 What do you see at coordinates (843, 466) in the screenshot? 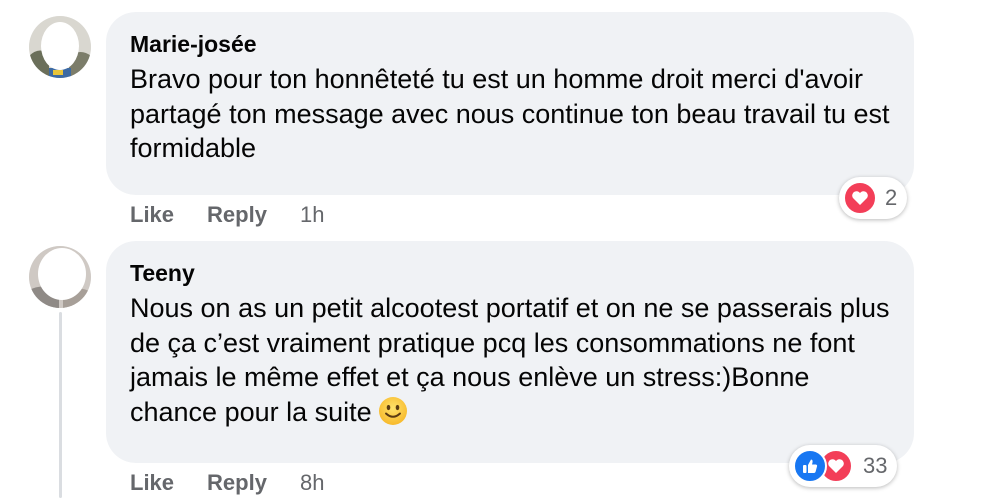
I see `reaction-summary: 33` at bounding box center [843, 466].